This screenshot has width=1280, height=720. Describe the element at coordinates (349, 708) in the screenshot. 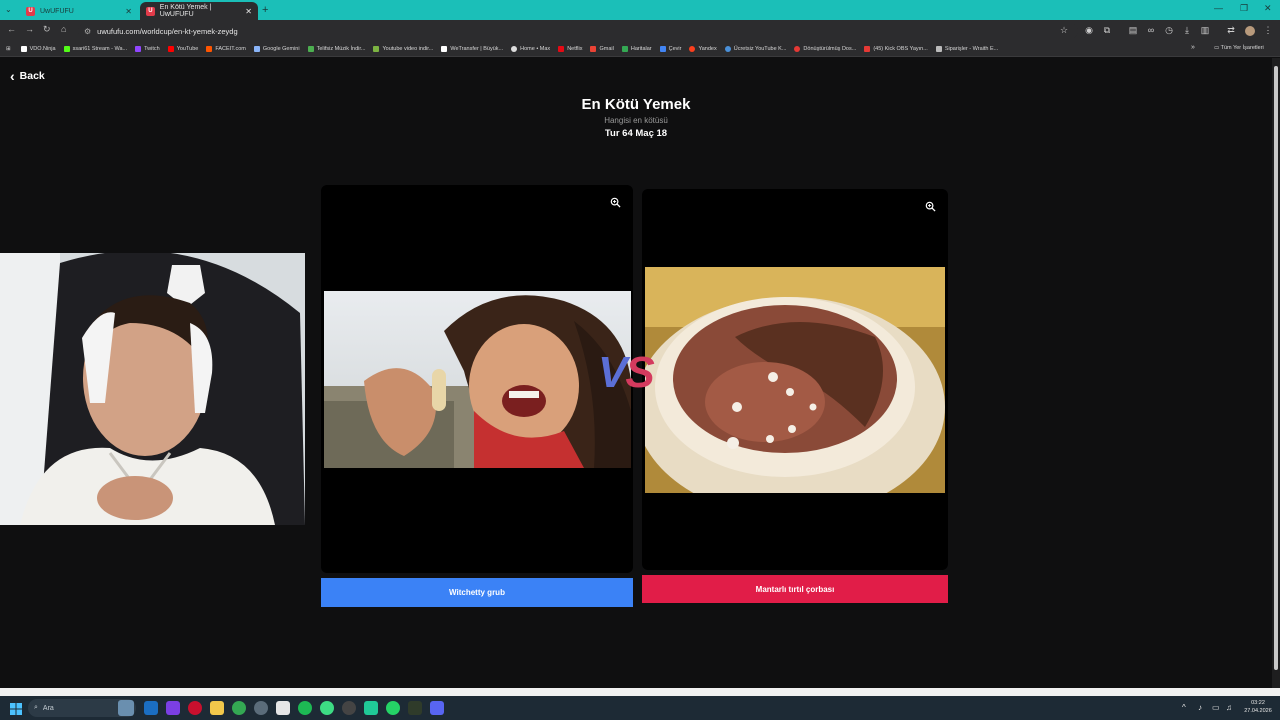

I see `obs-icon` at that location.